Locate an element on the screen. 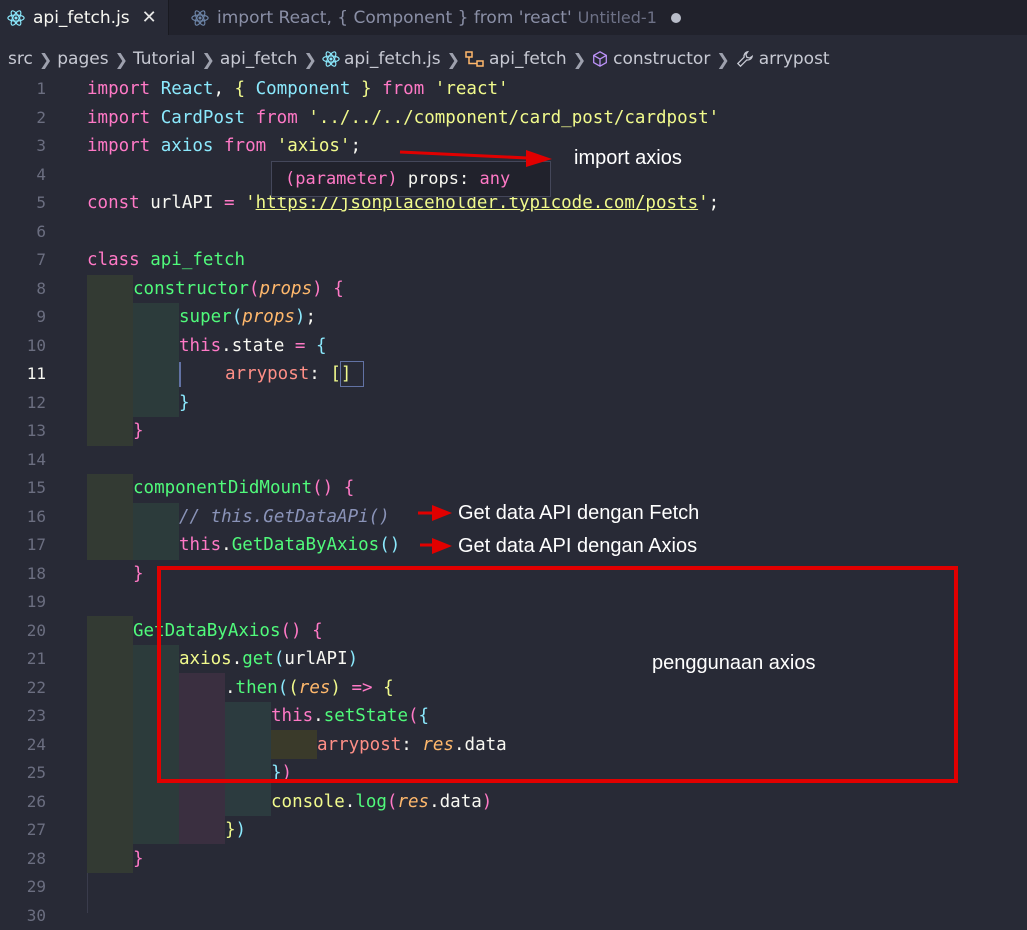 This screenshot has height=930, width=1027. arrow-import-axios is located at coordinates (476, 158).